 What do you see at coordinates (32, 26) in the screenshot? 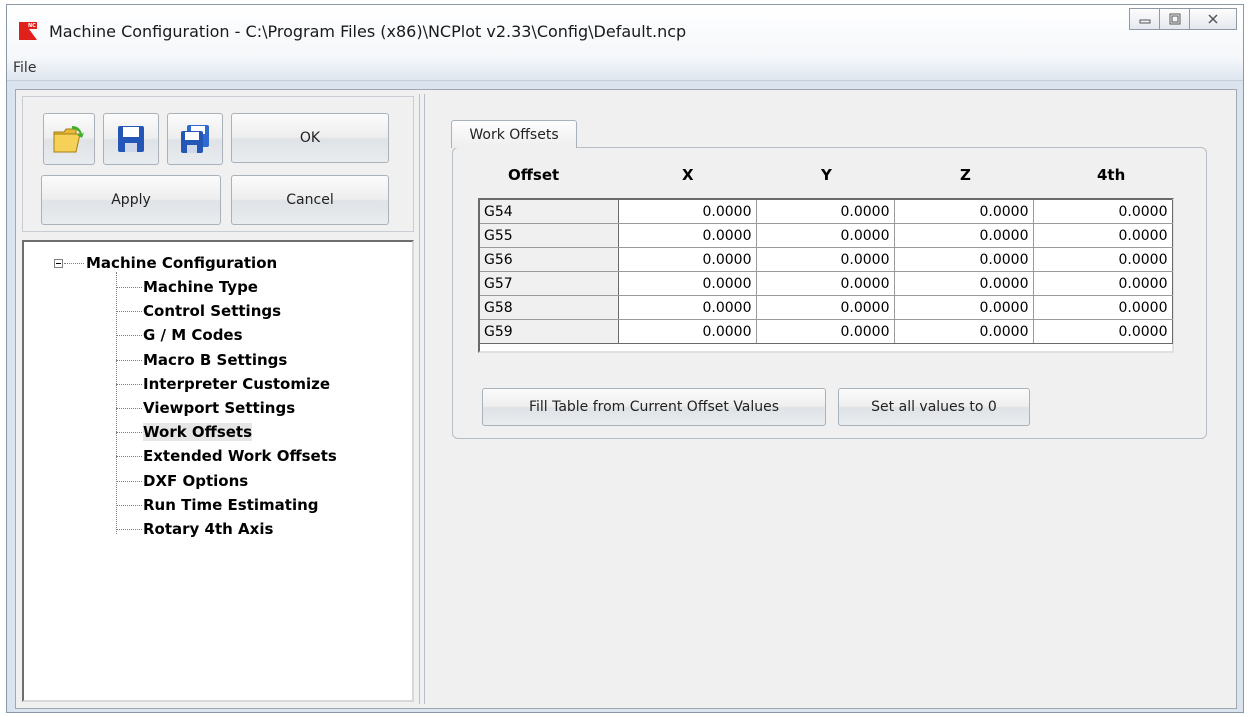
I see `svg-text: NC` at bounding box center [32, 26].